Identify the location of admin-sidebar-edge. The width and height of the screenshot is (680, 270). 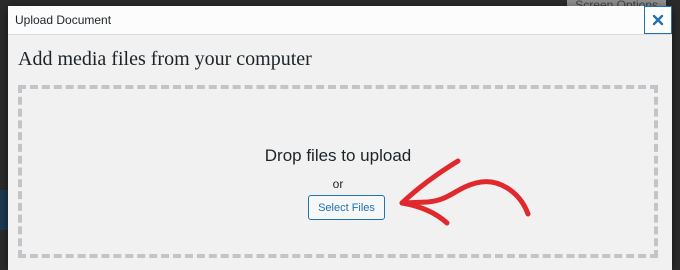
(4, 210).